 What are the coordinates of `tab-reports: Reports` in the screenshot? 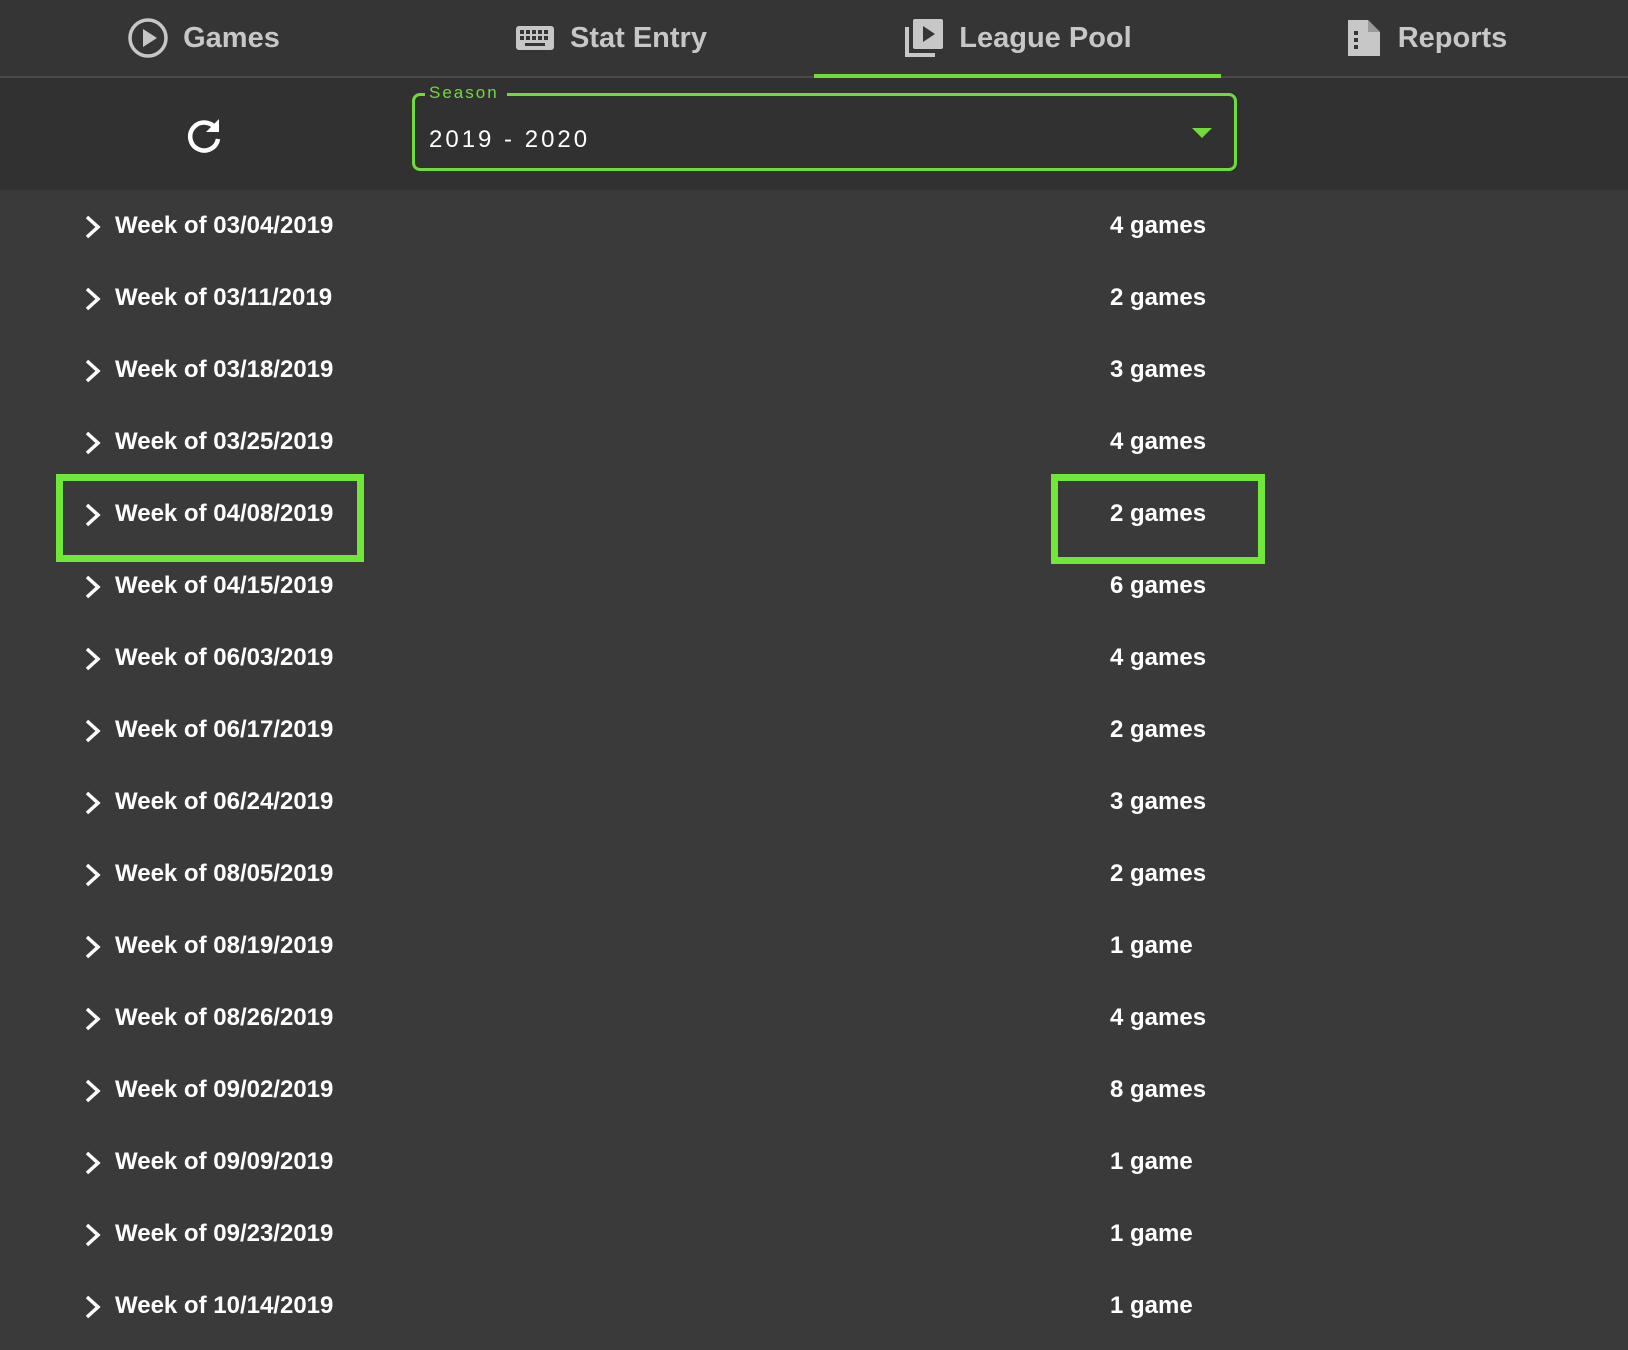 It's located at (1424, 38).